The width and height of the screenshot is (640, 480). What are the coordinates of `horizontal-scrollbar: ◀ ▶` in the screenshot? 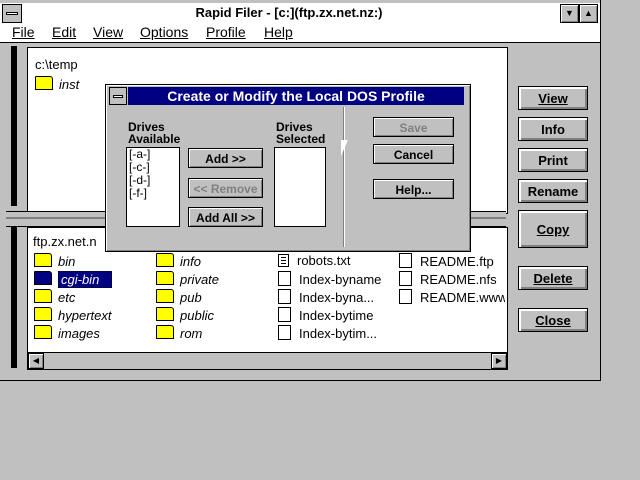 It's located at (267, 361).